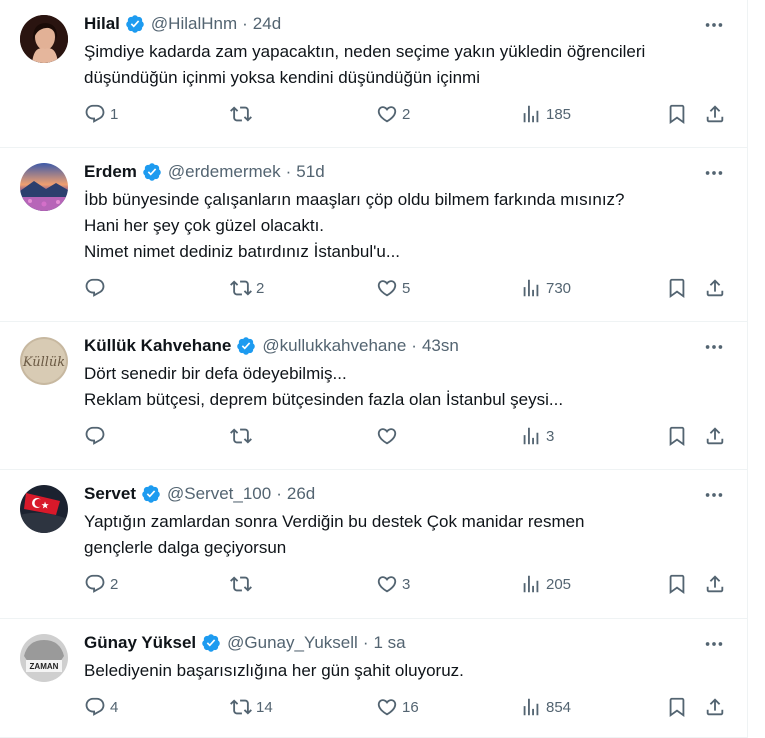 The image size is (765, 738). Describe the element at coordinates (44, 658) in the screenshot. I see `avatar: ZAMAN` at that location.